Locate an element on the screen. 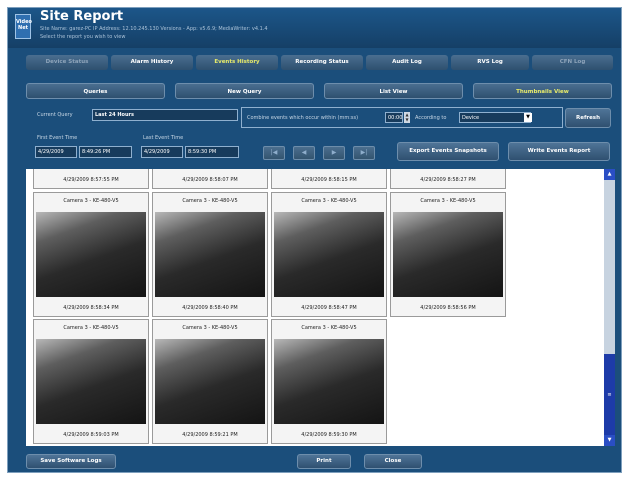 This screenshot has height=479, width=631. tab-recording-status: Recording Status is located at coordinates (322, 62).